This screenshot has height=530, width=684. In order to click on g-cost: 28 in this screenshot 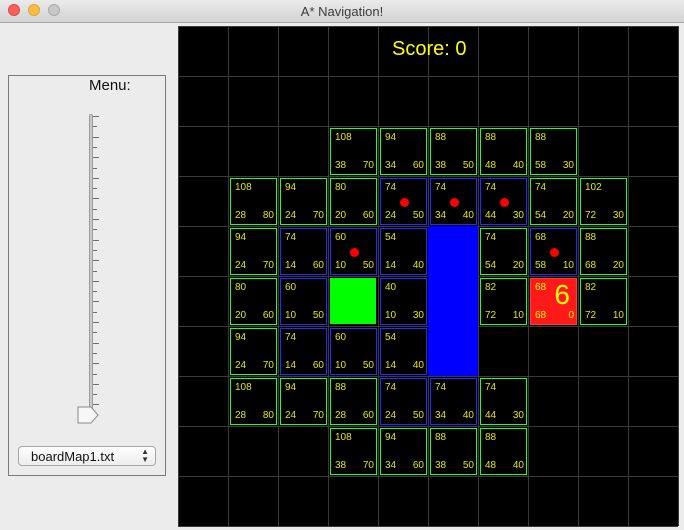, I will do `click(241, 415)`.